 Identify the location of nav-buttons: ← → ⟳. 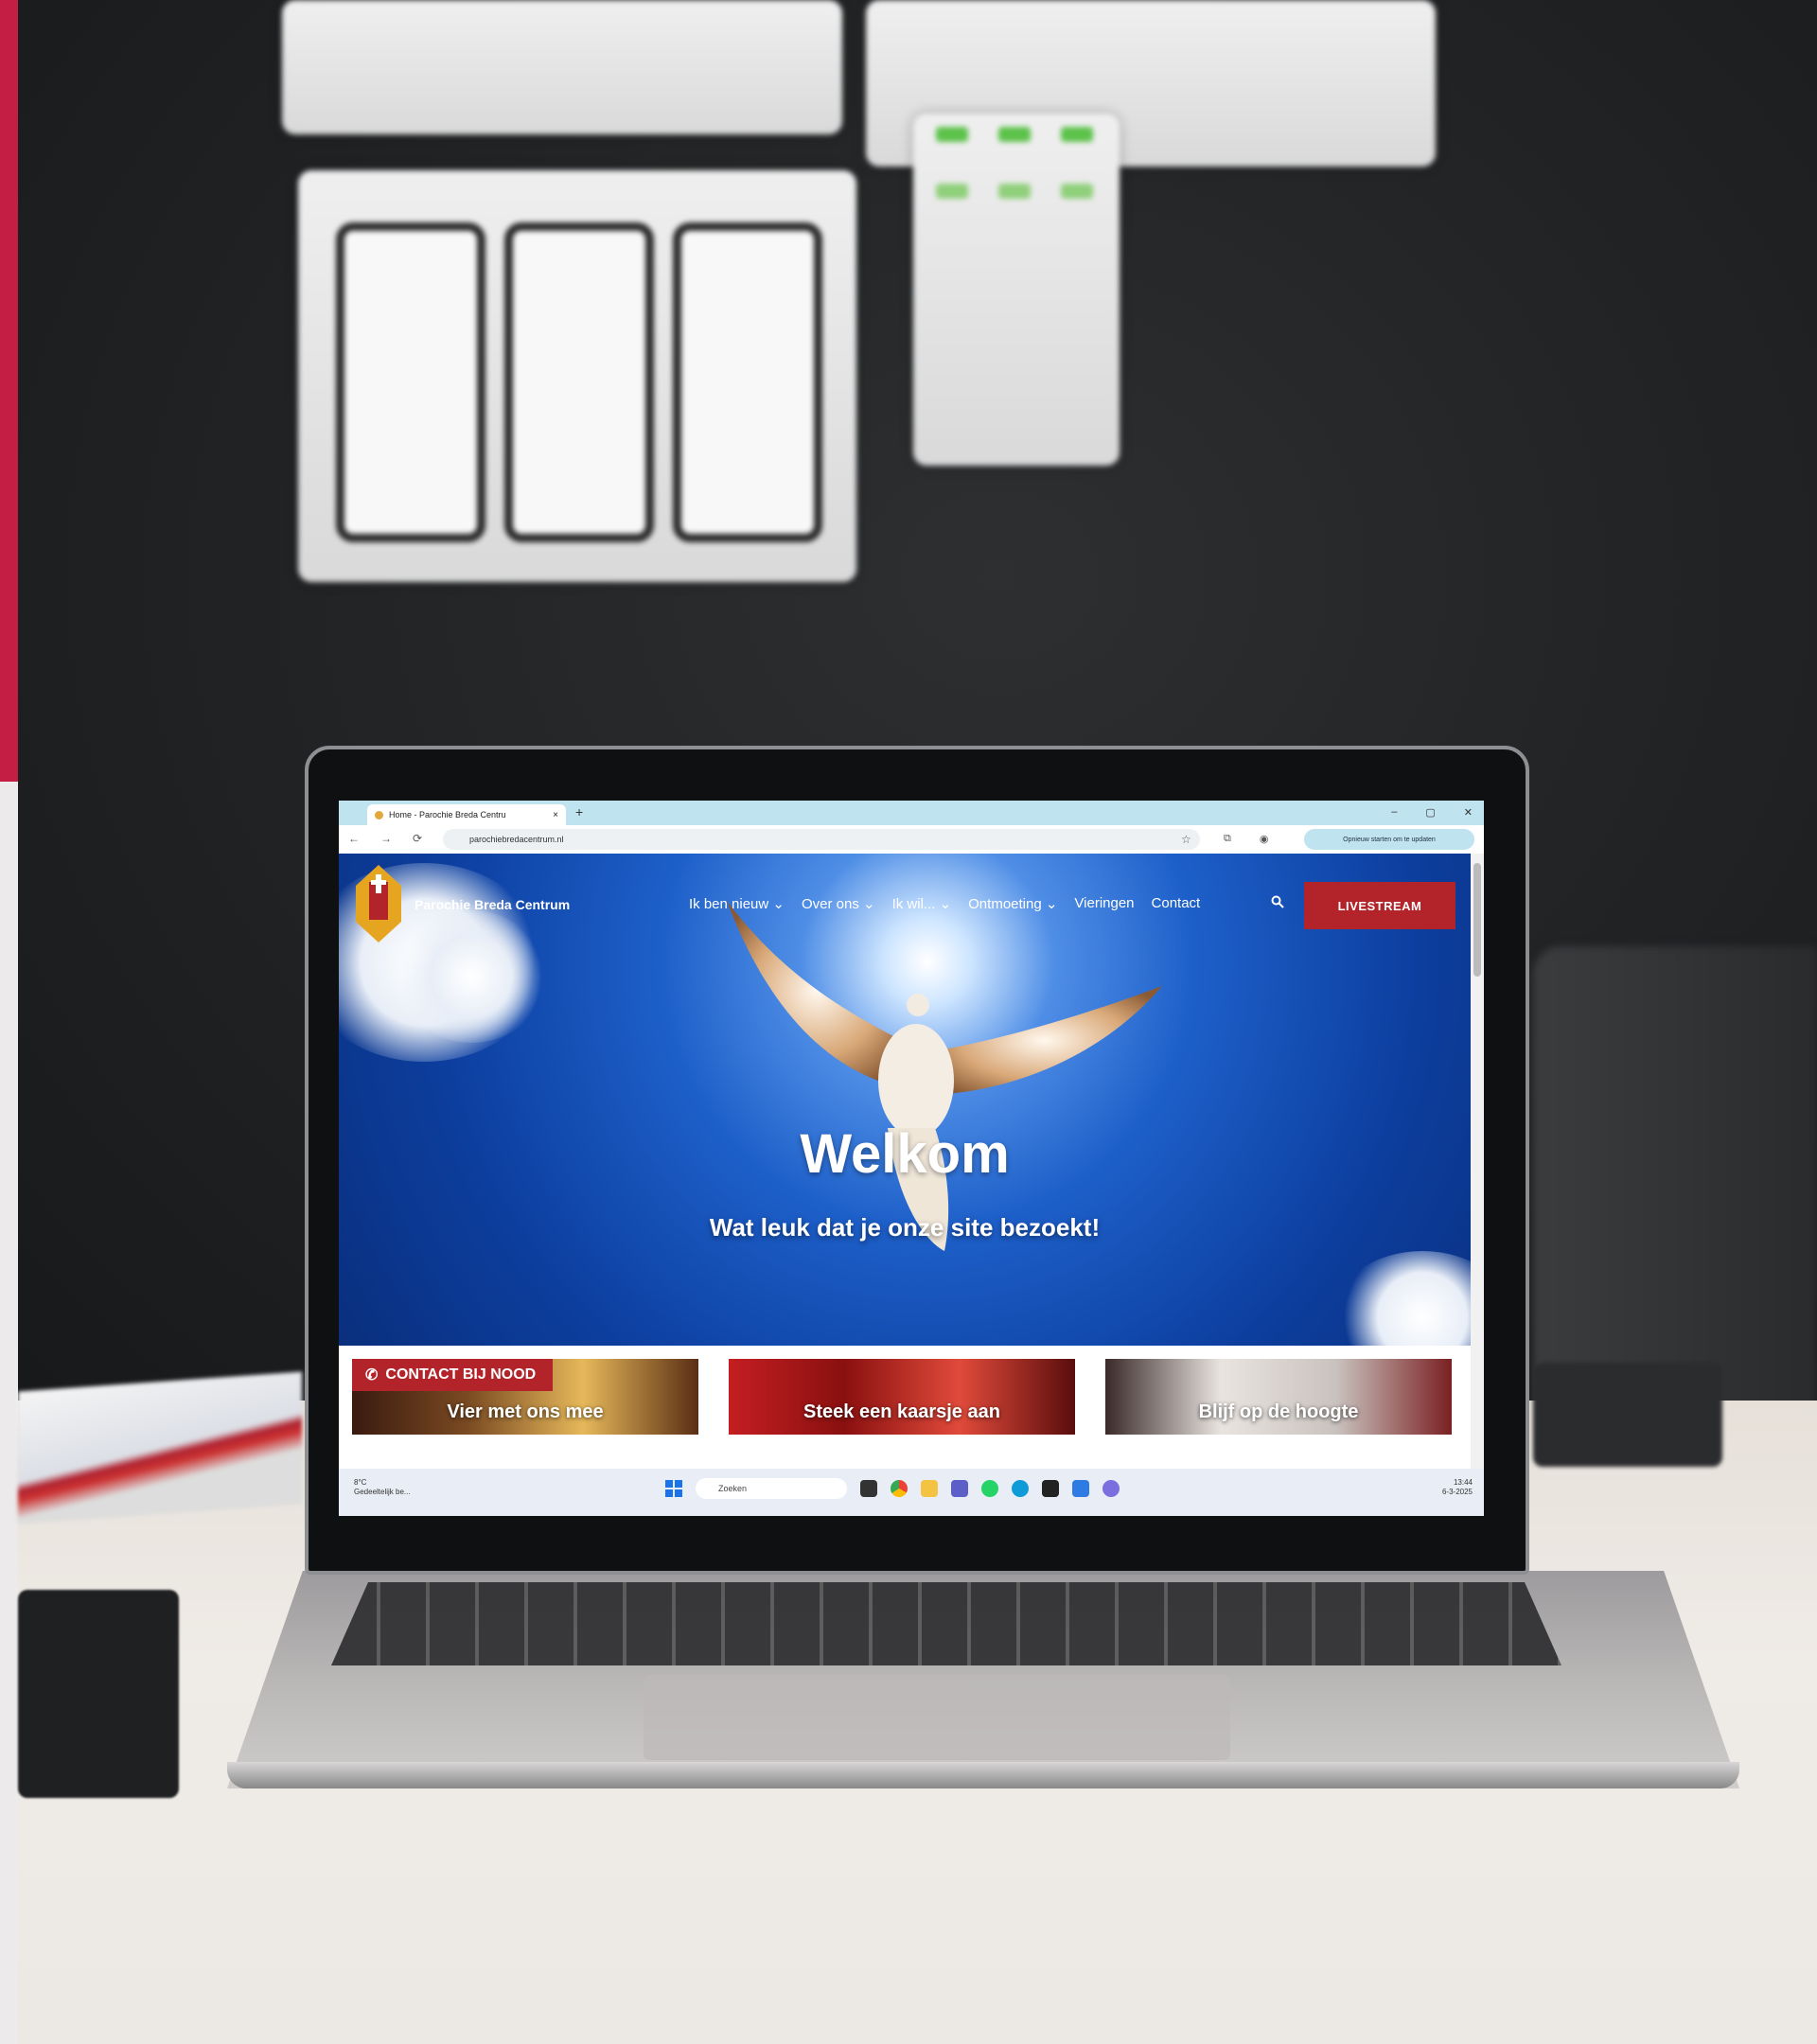
(385, 838).